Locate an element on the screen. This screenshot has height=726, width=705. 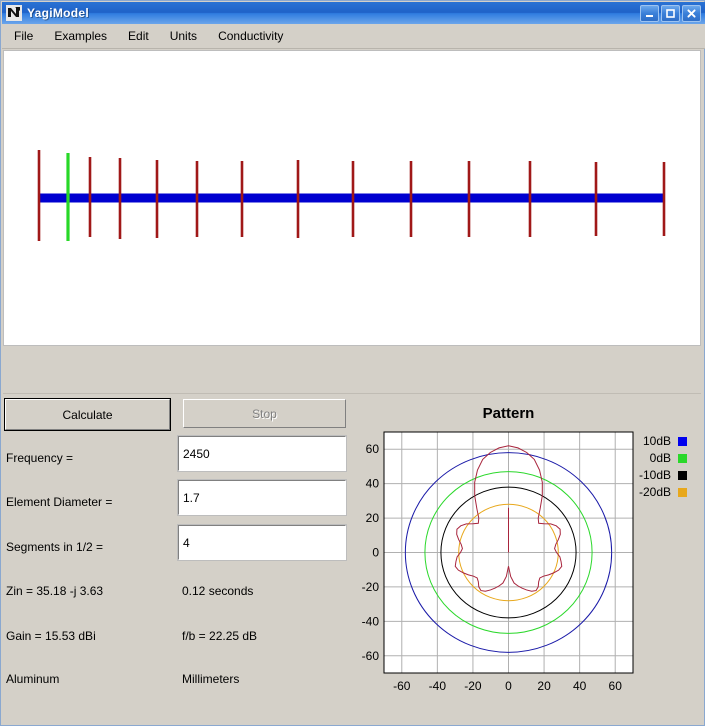
x-tick-label: -20 is located at coordinates (473, 686).